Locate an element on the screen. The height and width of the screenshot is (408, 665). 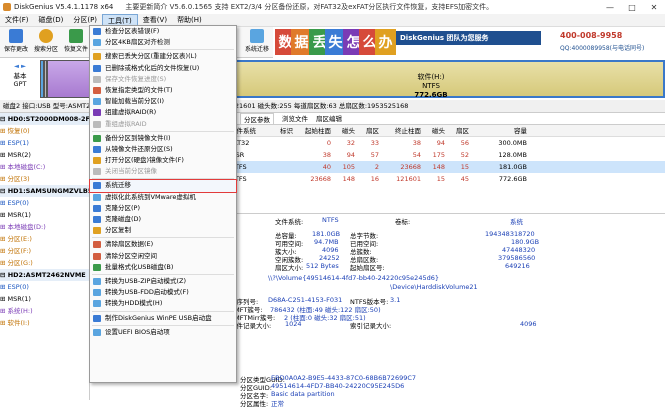
menu-item-label: 智能加载当前分区(I) is located at coordinates (134, 101).